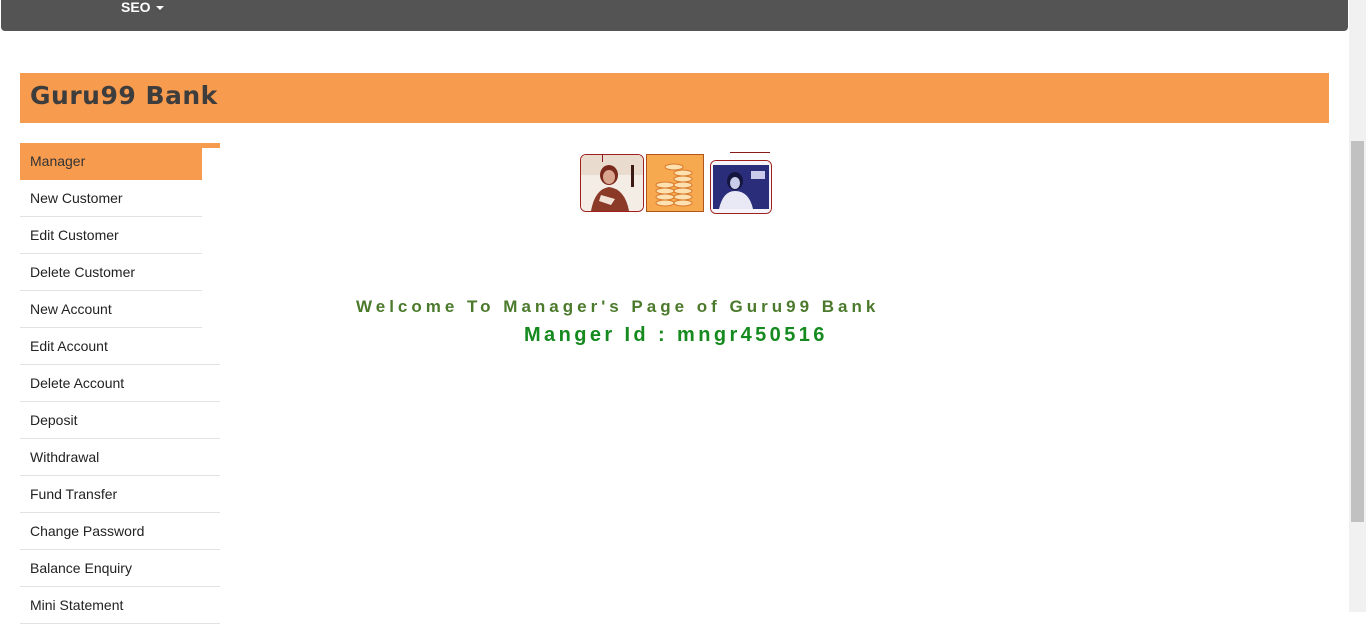 The width and height of the screenshot is (1366, 624). What do you see at coordinates (111, 164) in the screenshot?
I see `menu-item-manager: Manager` at bounding box center [111, 164].